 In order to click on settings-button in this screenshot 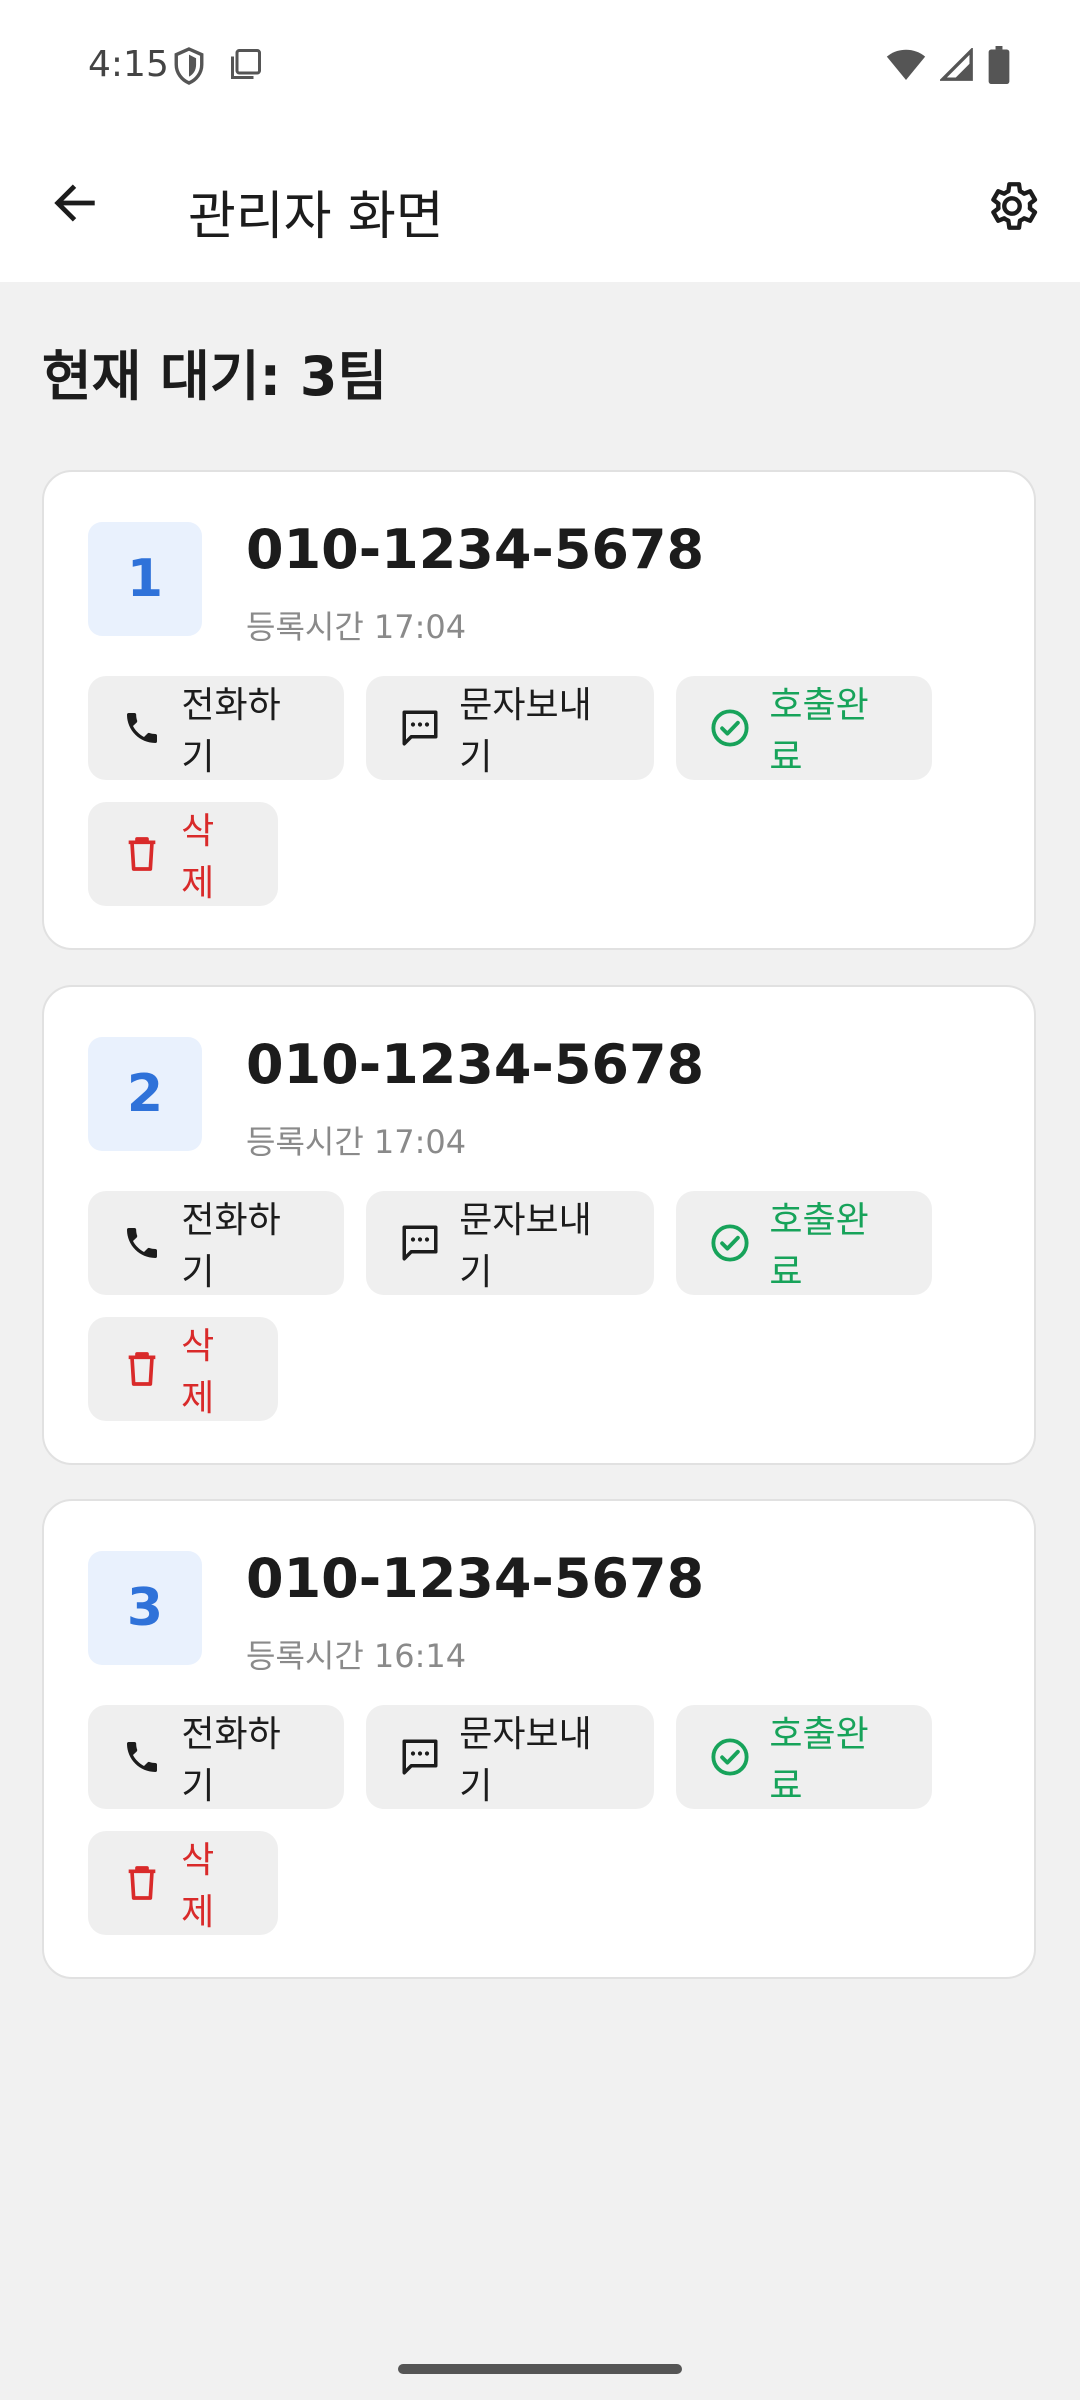, I will do `click(1012, 208)`.